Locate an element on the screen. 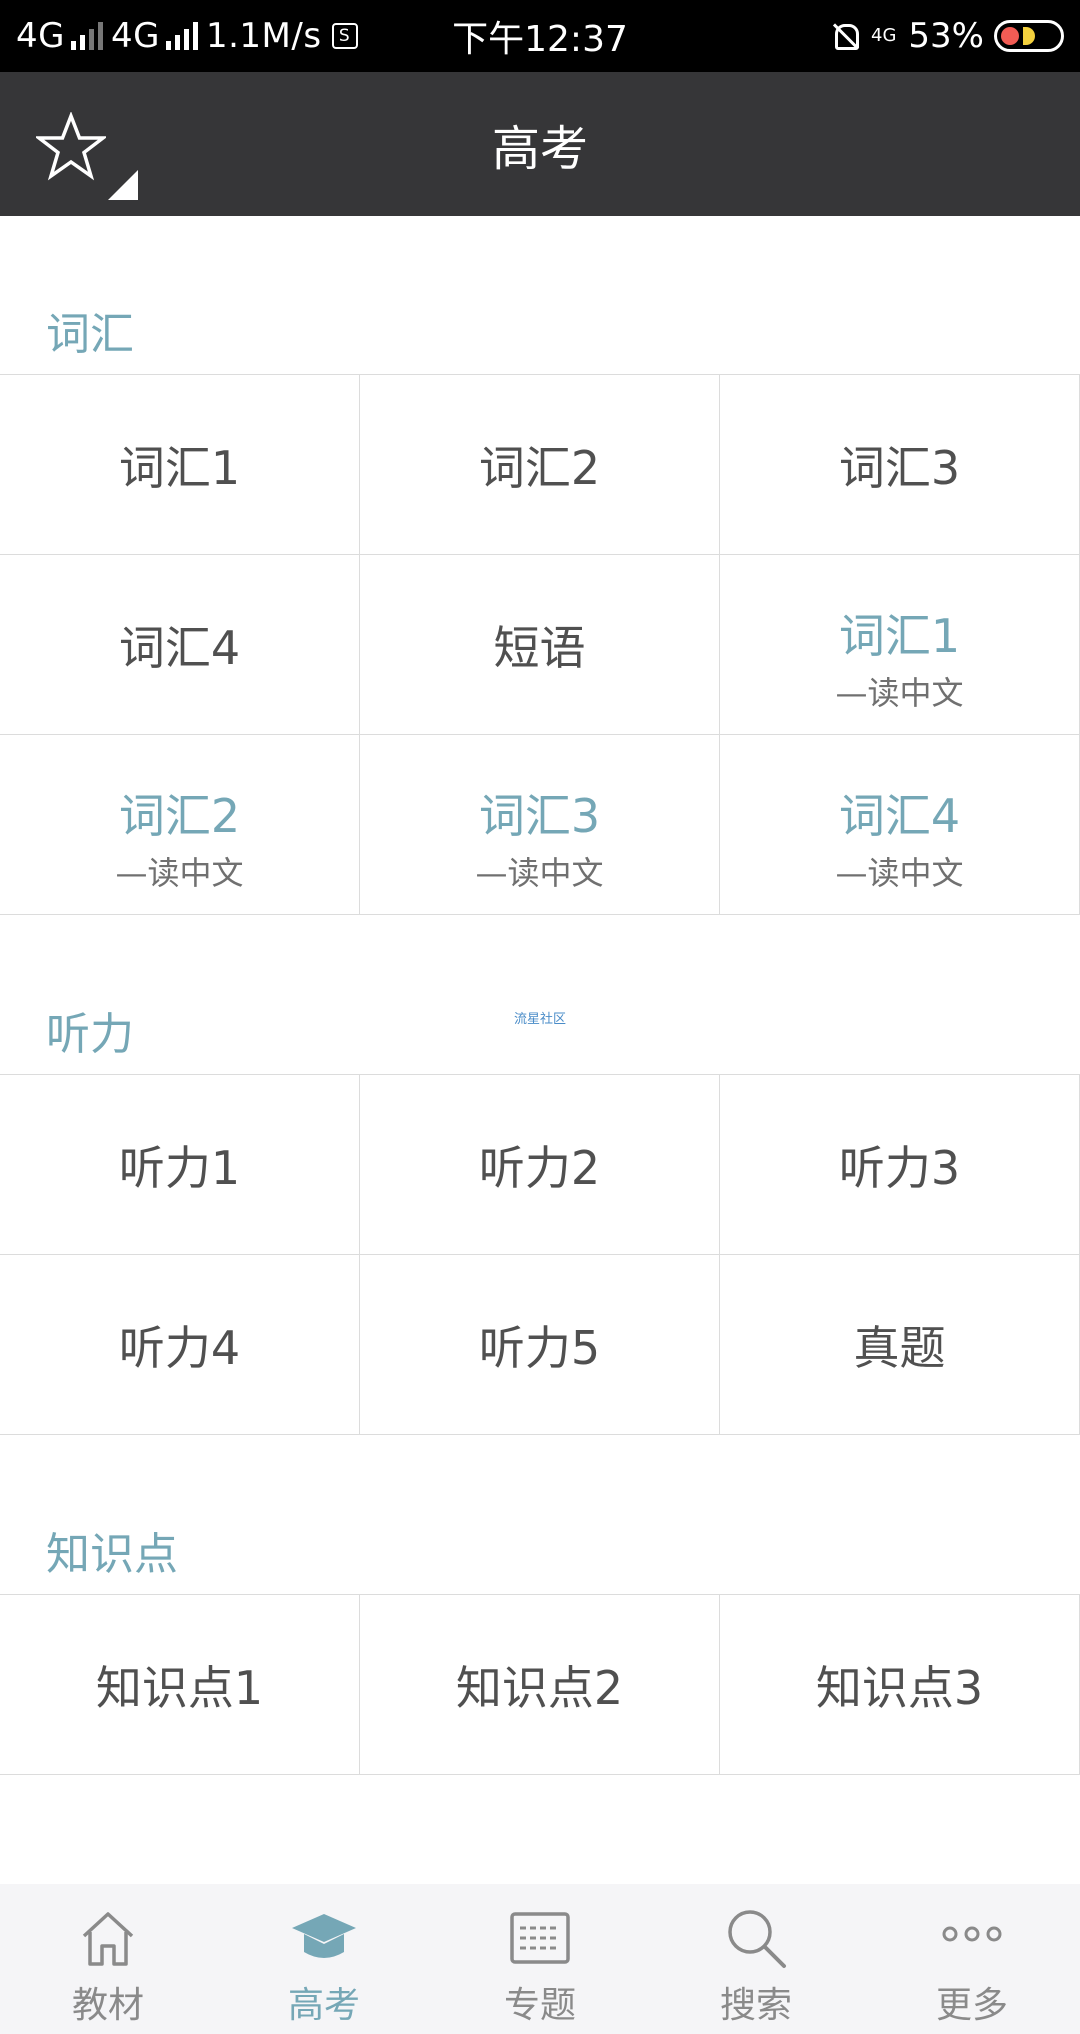 The image size is (1080, 2034). grid-item-label: 听力3 is located at coordinates (899, 1168).